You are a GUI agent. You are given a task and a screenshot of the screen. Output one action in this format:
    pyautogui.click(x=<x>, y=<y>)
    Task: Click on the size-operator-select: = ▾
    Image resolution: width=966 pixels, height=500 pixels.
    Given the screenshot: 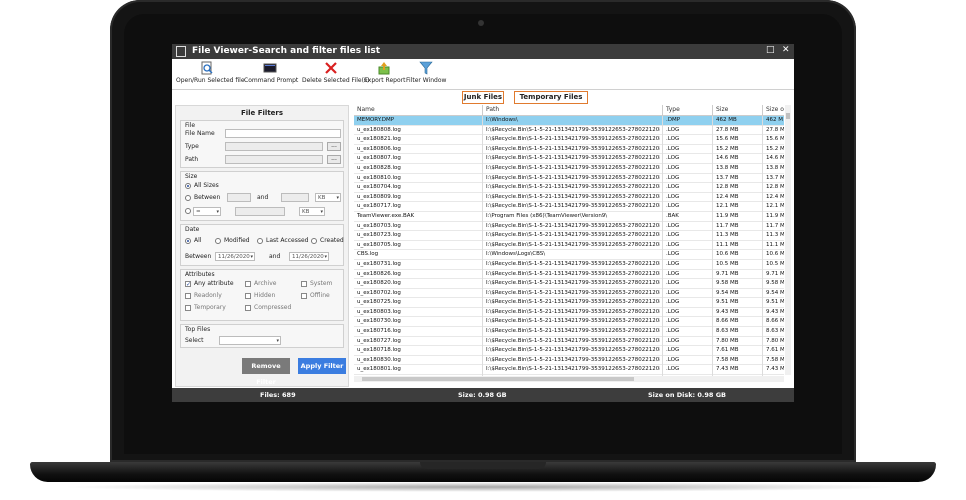 What is the action you would take?
    pyautogui.click(x=207, y=211)
    